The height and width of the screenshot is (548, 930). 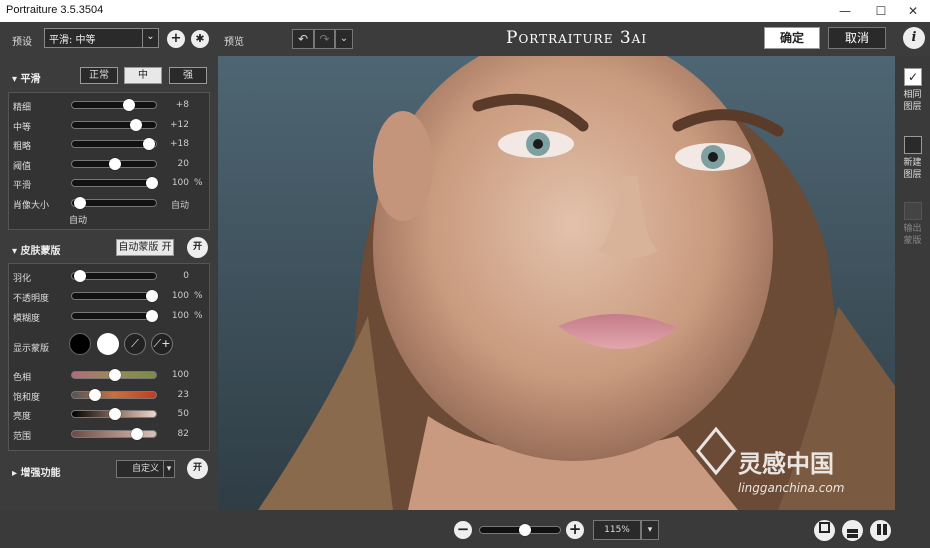 I want to click on history-dropdown-icon: ⌄, so click(x=344, y=39).